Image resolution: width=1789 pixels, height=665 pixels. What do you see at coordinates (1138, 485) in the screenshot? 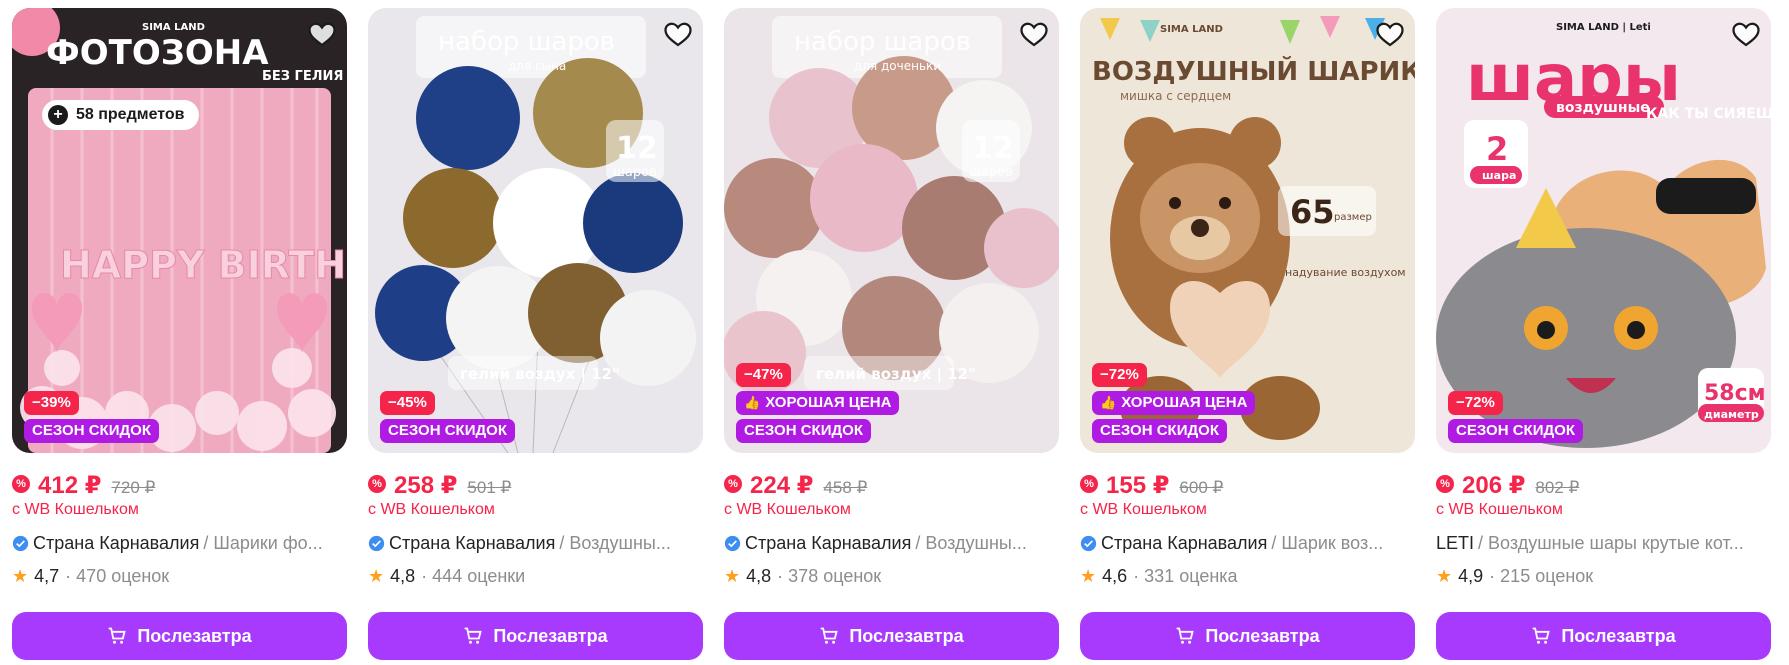
I see `price: 155 ₽` at bounding box center [1138, 485].